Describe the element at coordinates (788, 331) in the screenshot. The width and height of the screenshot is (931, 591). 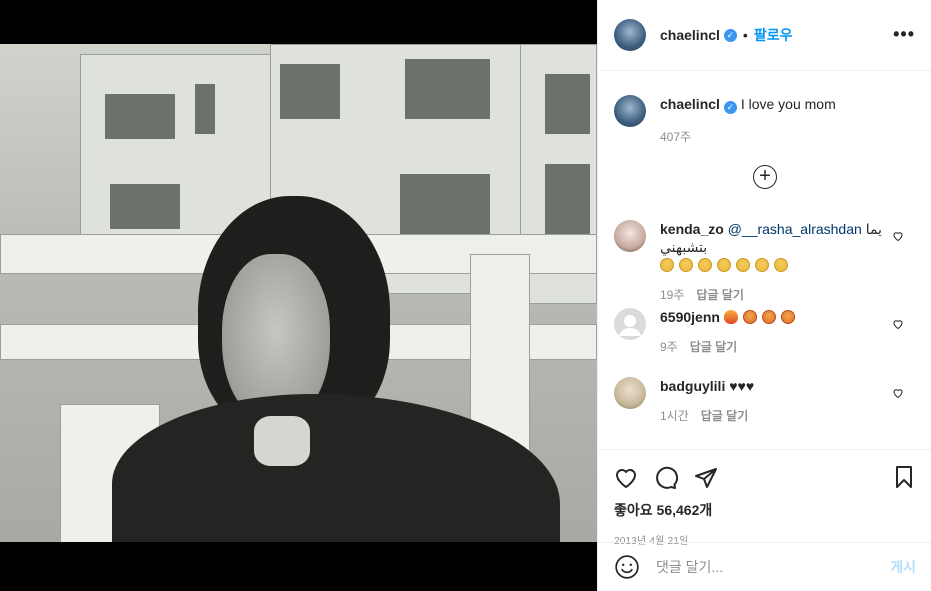
I see `comment-body: 6590jenn 9주 답글 달기` at that location.